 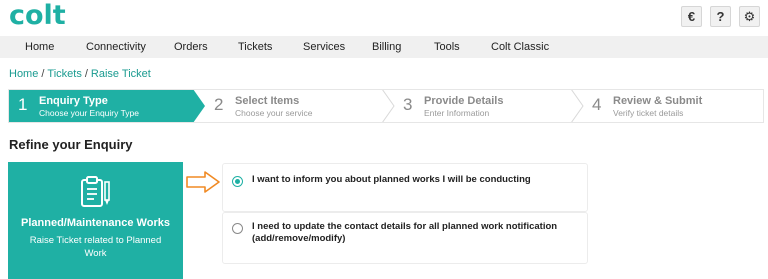 I want to click on step-subtitle: Enter Information, so click(x=457, y=113).